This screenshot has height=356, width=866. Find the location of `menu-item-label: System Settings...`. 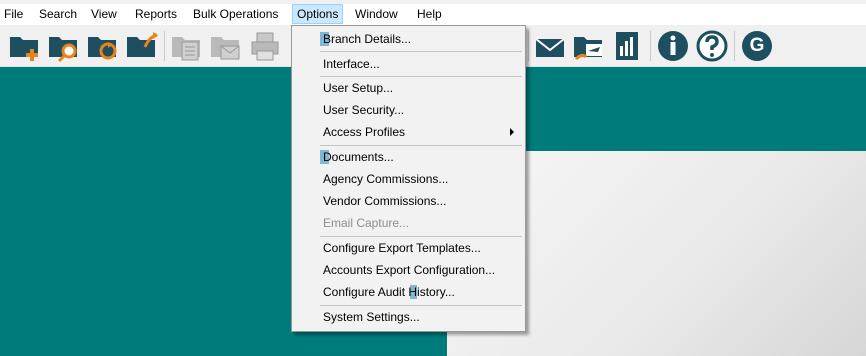

menu-item-label: System Settings... is located at coordinates (371, 317).